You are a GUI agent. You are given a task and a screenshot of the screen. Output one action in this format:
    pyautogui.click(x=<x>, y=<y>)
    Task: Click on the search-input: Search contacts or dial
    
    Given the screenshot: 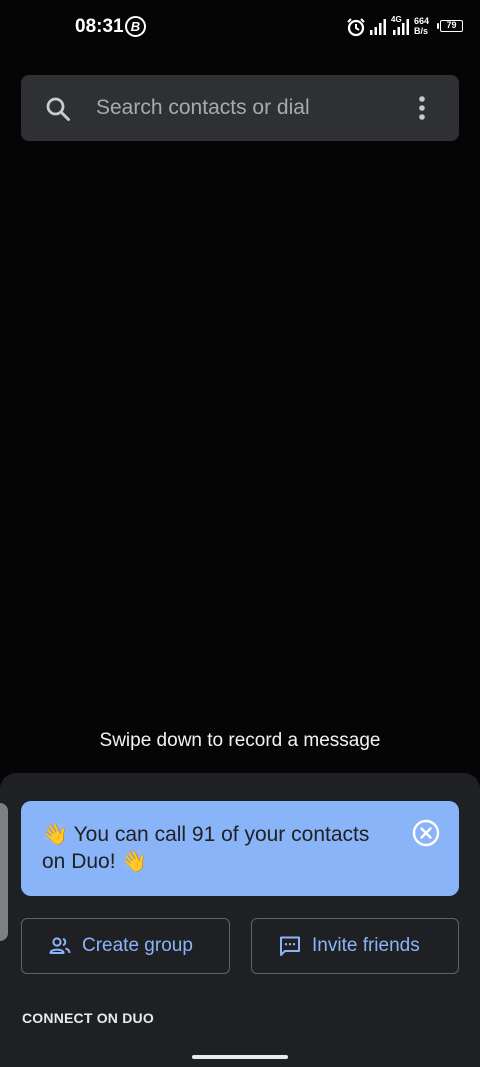 What is the action you would take?
    pyautogui.click(x=203, y=108)
    